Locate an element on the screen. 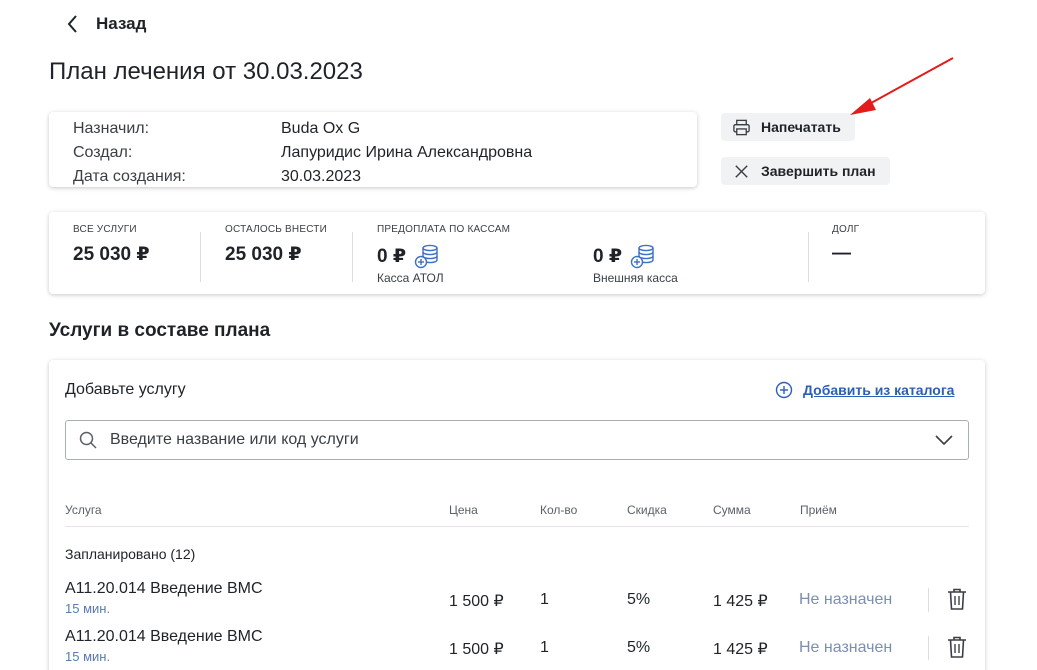 The image size is (1037, 670). finish-plan-button: Завершить план is located at coordinates (805, 171).